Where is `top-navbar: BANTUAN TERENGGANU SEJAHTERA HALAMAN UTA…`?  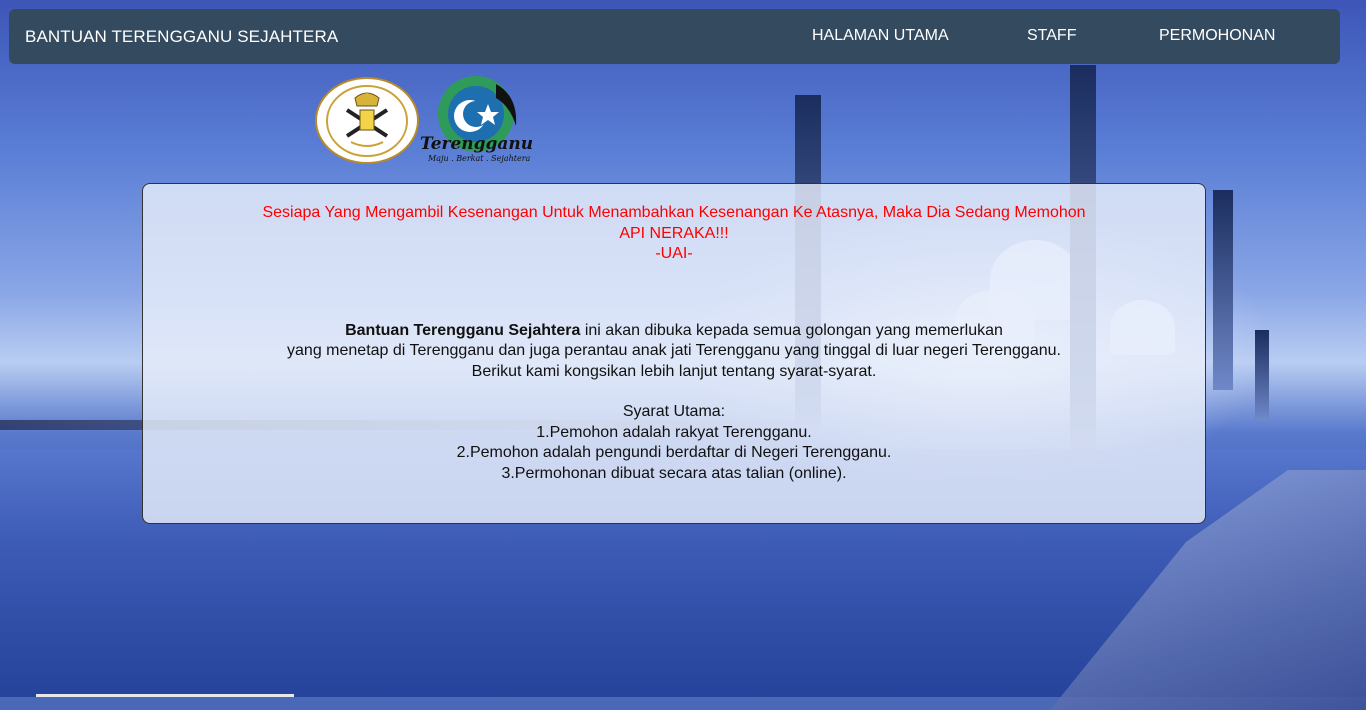
top-navbar: BANTUAN TERENGGANU SEJAHTERA HALAMAN UTA… is located at coordinates (674, 36).